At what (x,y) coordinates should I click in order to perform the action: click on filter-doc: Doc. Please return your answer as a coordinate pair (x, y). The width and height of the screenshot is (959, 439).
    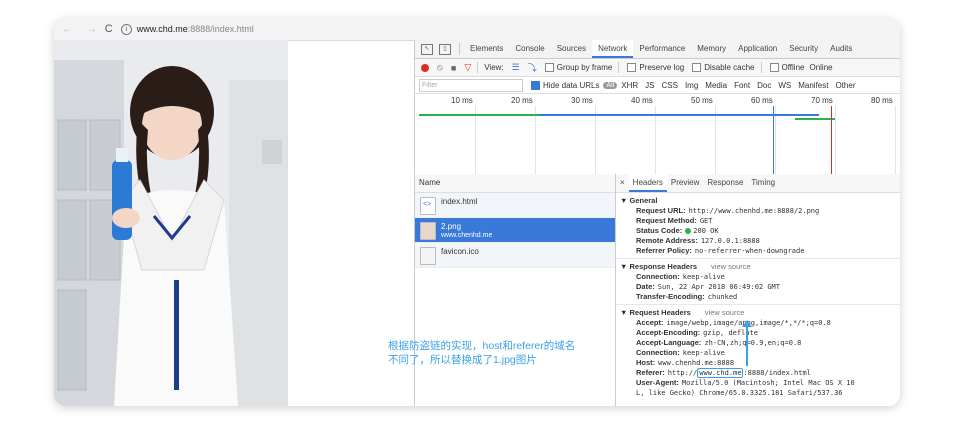
    Looking at the image, I should click on (764, 85).